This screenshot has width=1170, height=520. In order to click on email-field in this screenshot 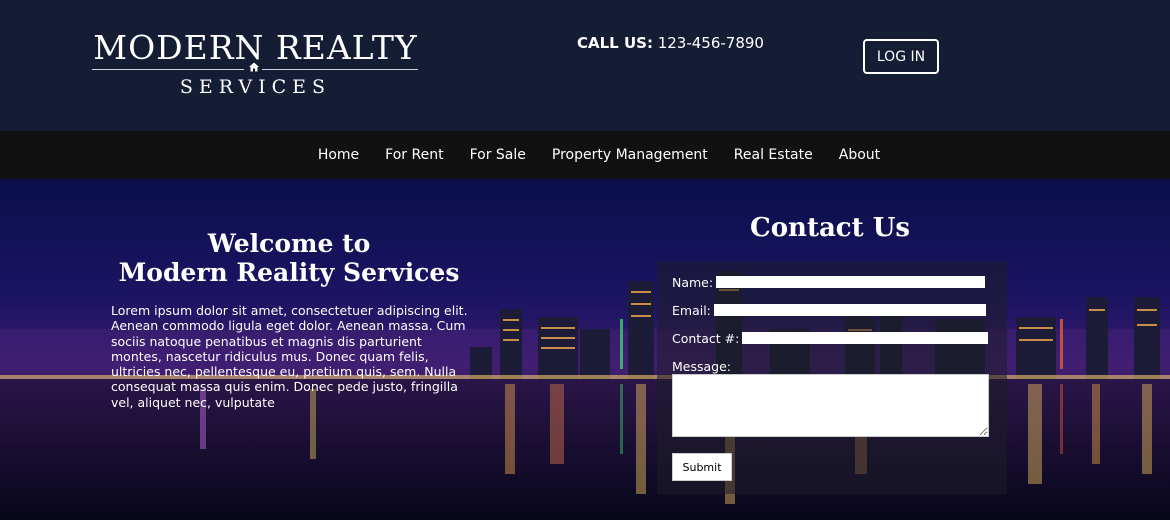, I will do `click(849, 310)`.